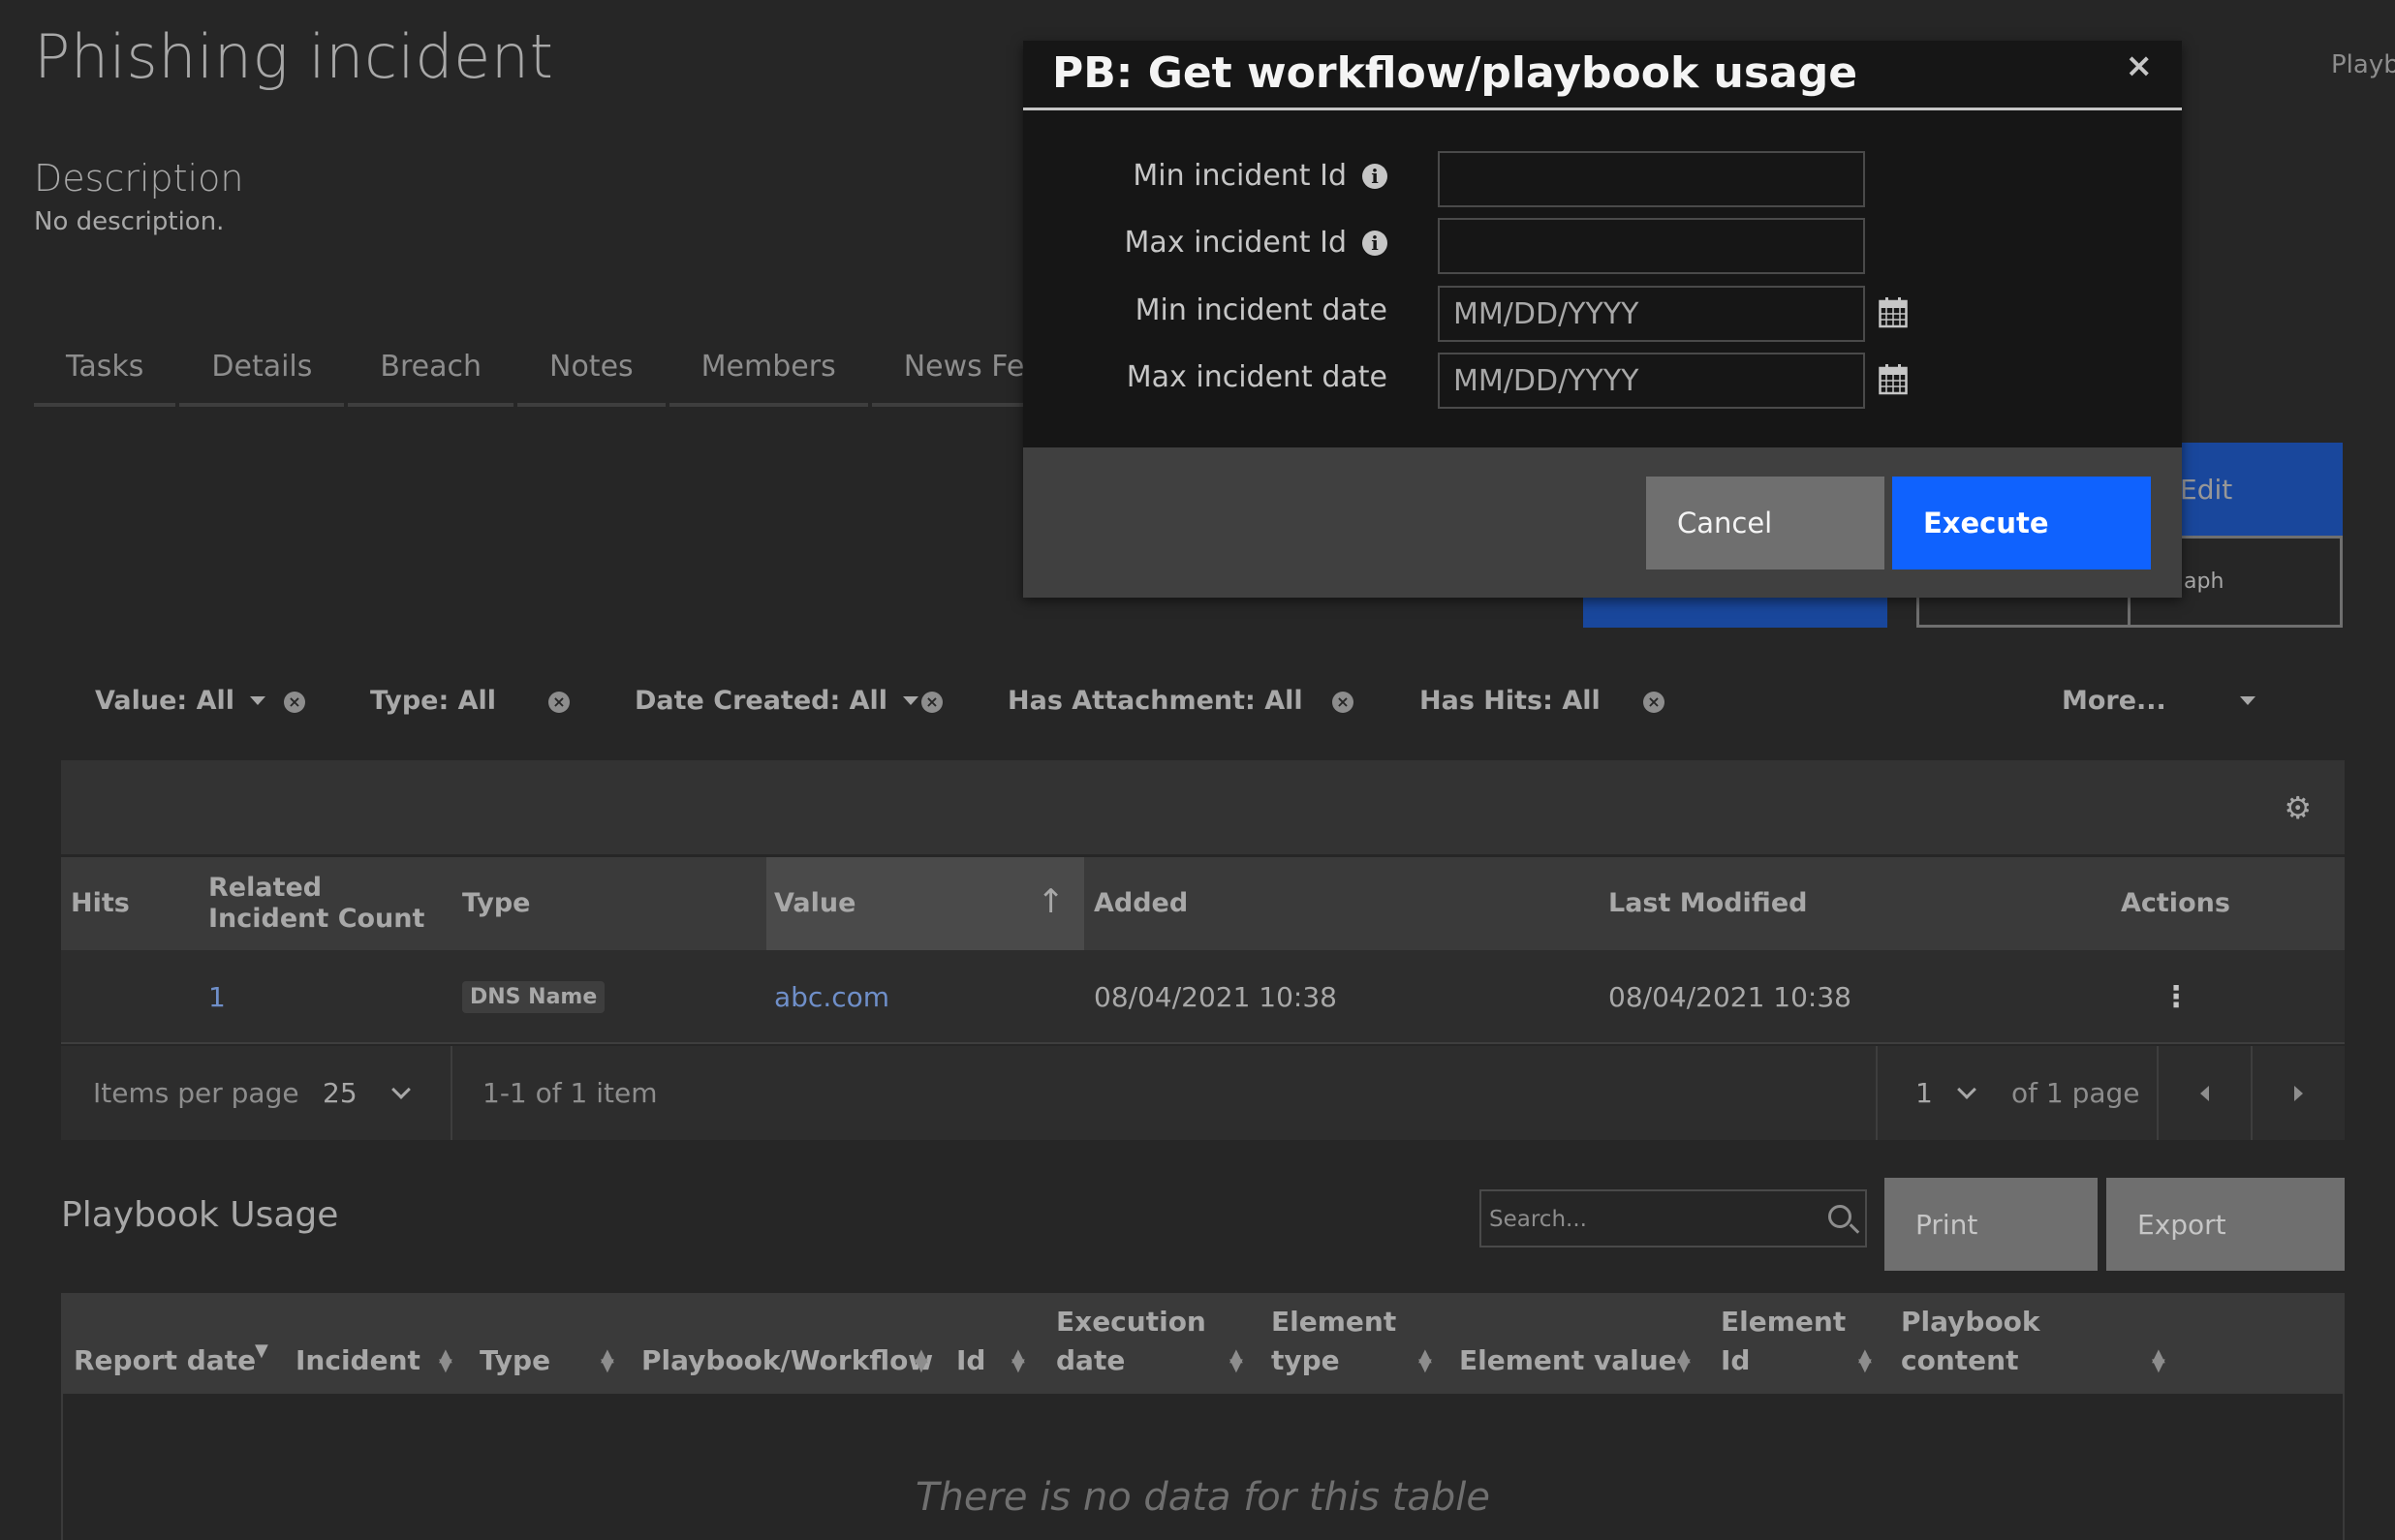 This screenshot has width=2395, height=1540. What do you see at coordinates (2140, 66) in the screenshot?
I see `close-icon: ×` at bounding box center [2140, 66].